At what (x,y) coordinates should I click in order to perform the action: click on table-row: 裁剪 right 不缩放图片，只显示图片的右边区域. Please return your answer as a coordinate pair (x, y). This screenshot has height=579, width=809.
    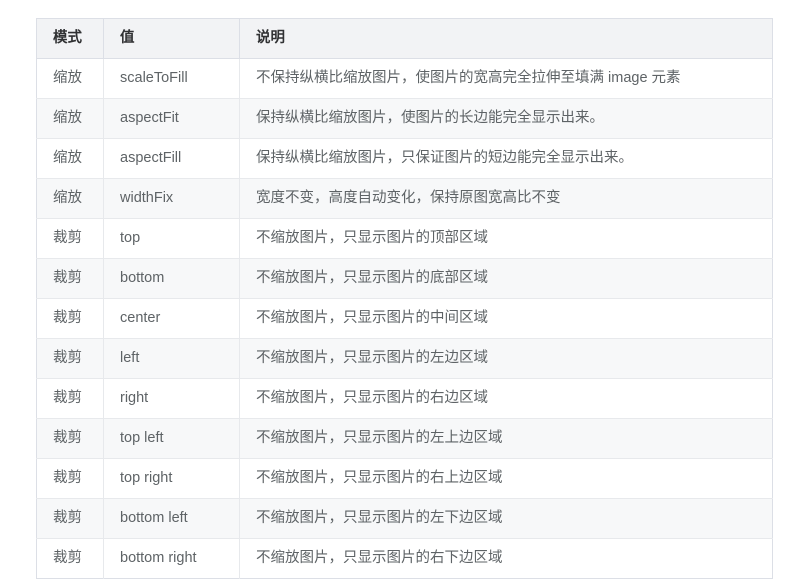
    Looking at the image, I should click on (404, 398).